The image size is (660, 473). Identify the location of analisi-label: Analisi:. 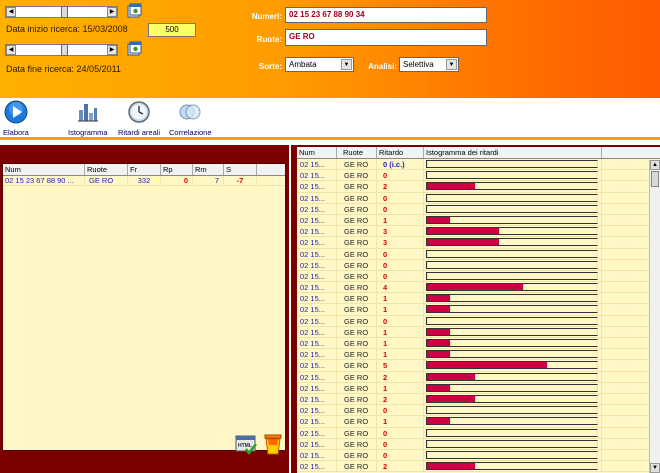
(382, 66).